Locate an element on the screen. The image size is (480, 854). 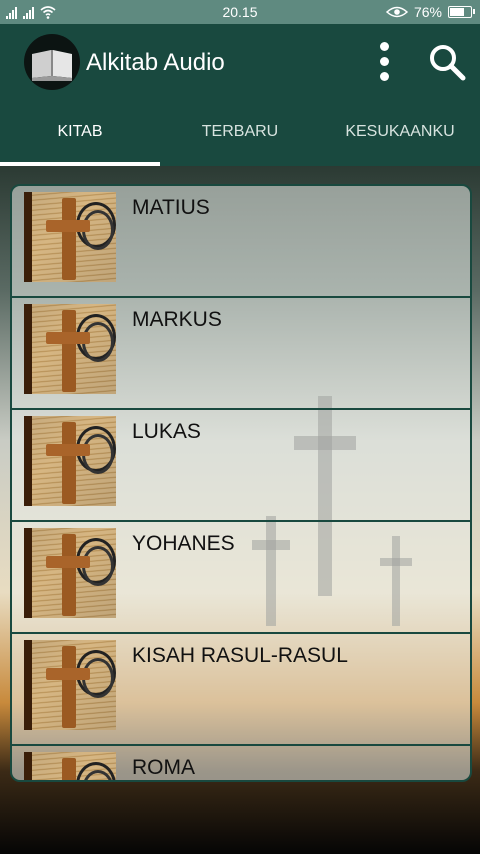
more-vert-icon is located at coordinates (385, 62).